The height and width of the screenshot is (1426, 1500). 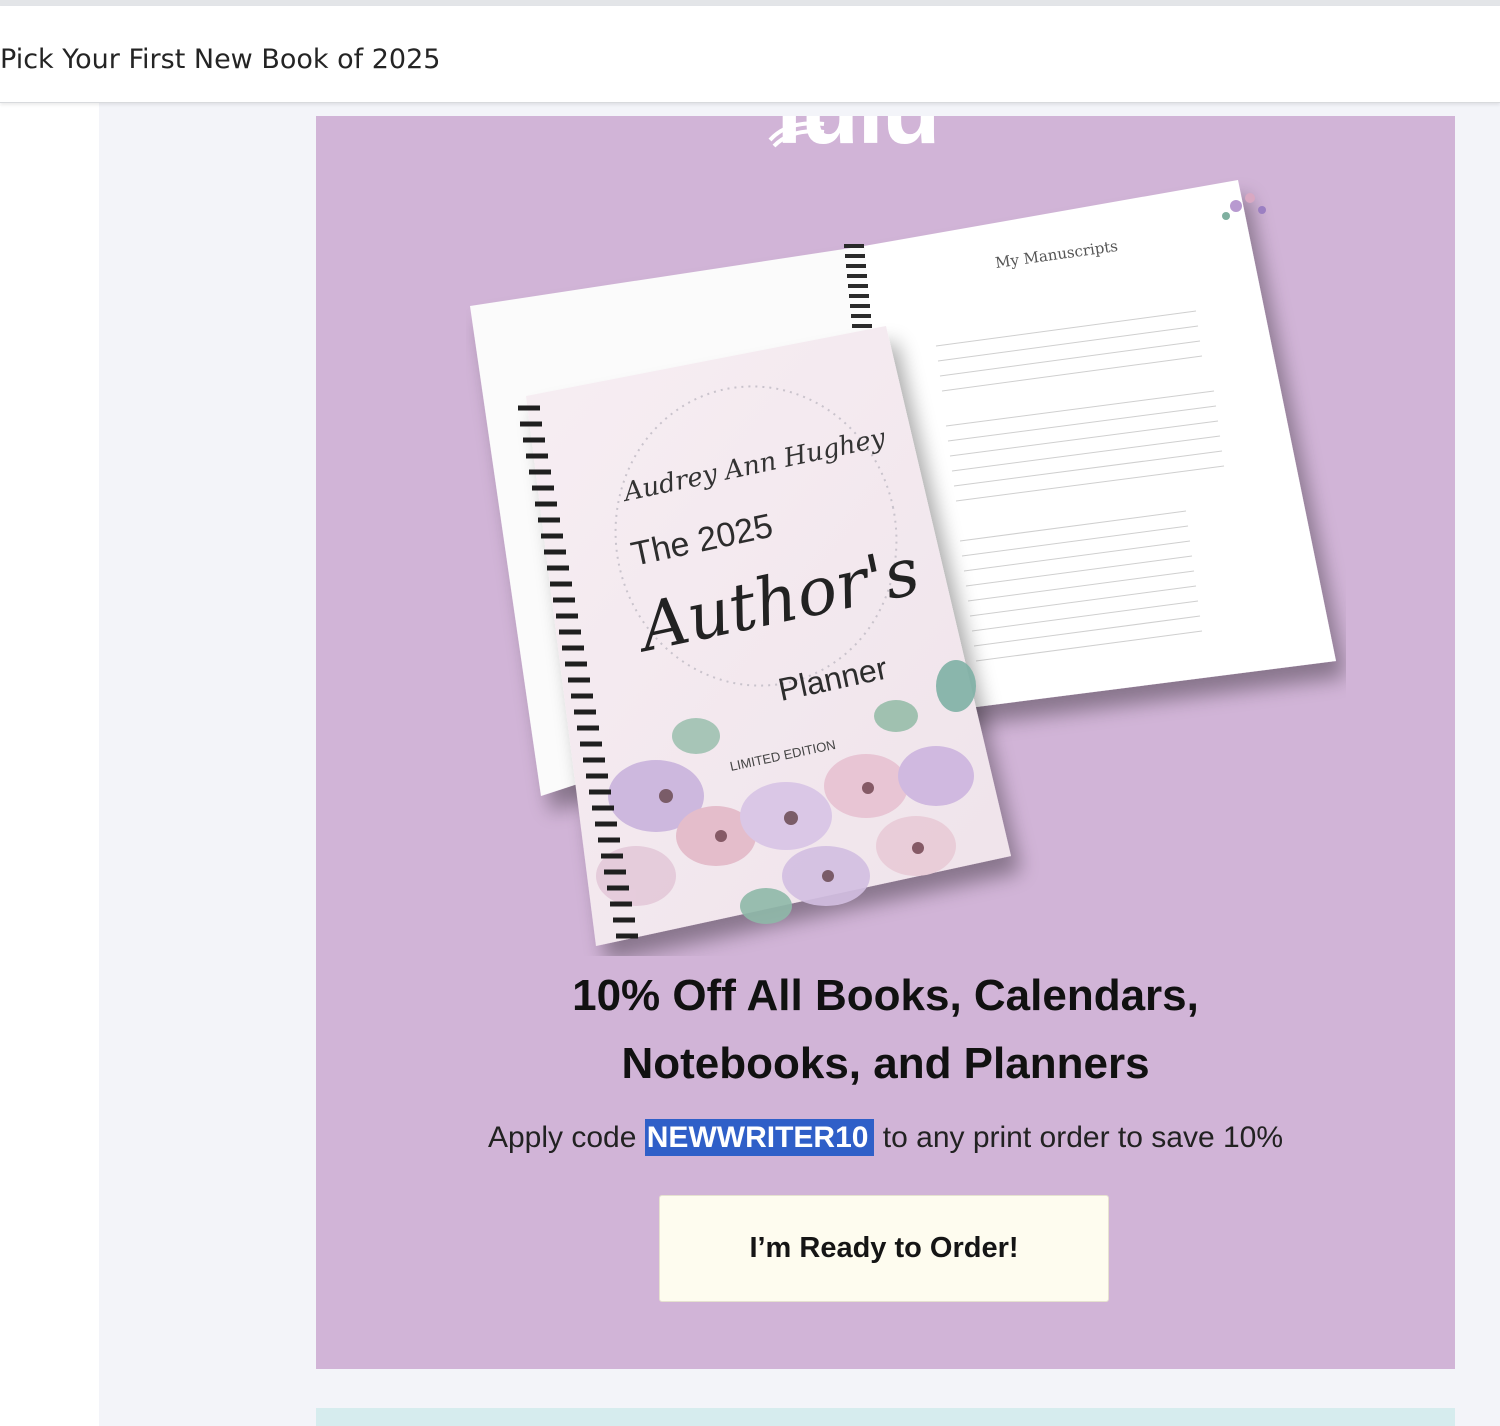 I want to click on subject-header: Pick Your First New Book of 2025, so click(x=750, y=54).